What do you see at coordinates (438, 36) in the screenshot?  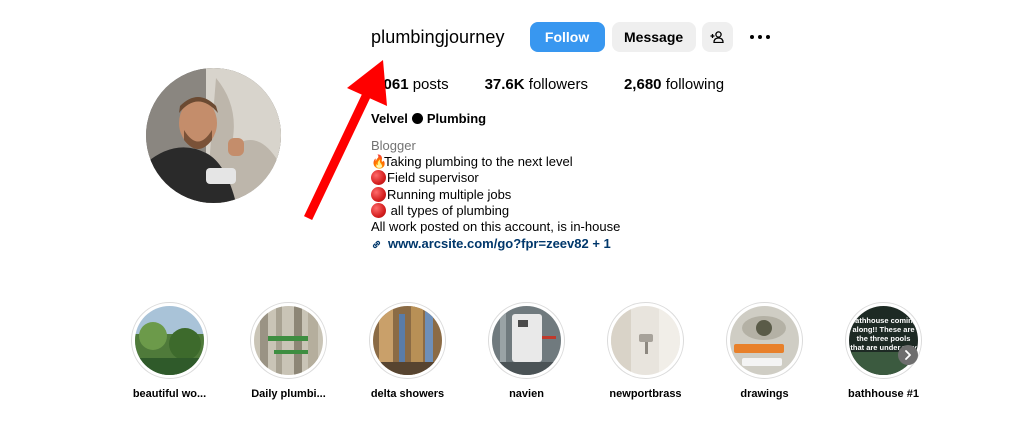 I see `username: plumbingjourney` at bounding box center [438, 36].